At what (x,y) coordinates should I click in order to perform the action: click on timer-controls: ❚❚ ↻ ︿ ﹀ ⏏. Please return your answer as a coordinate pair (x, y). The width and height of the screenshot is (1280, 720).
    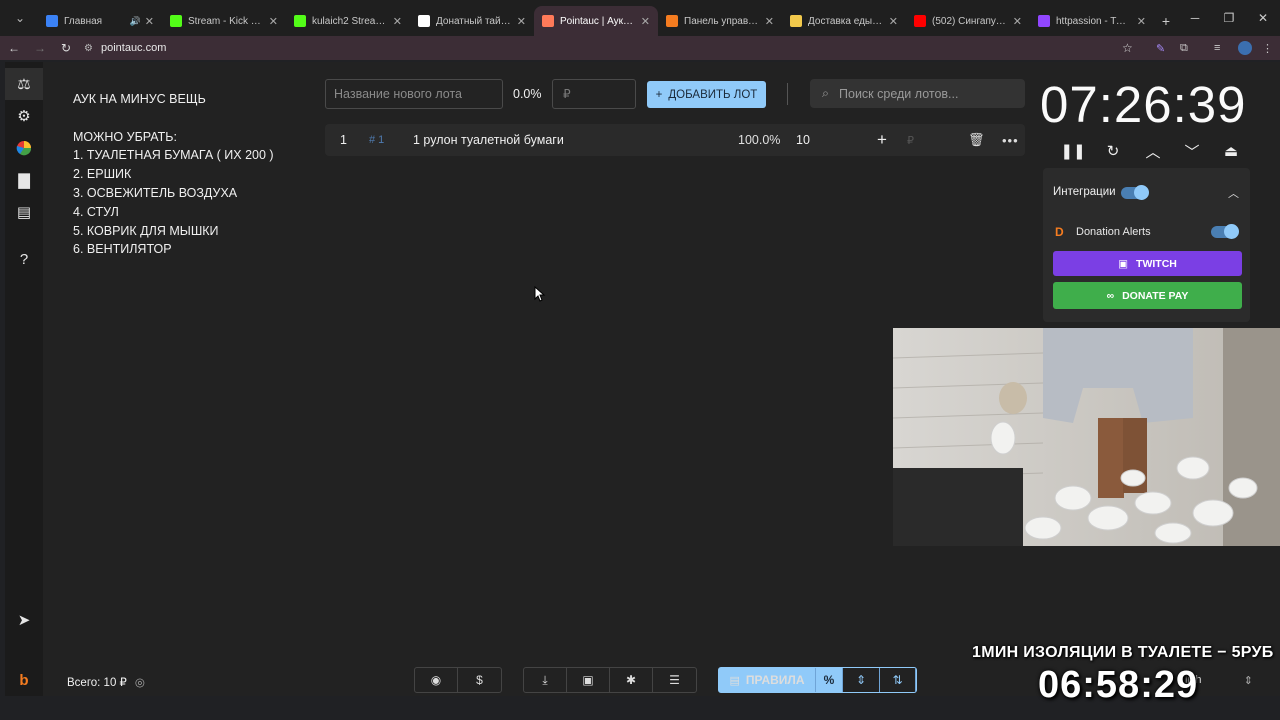
    Looking at the image, I should click on (1153, 151).